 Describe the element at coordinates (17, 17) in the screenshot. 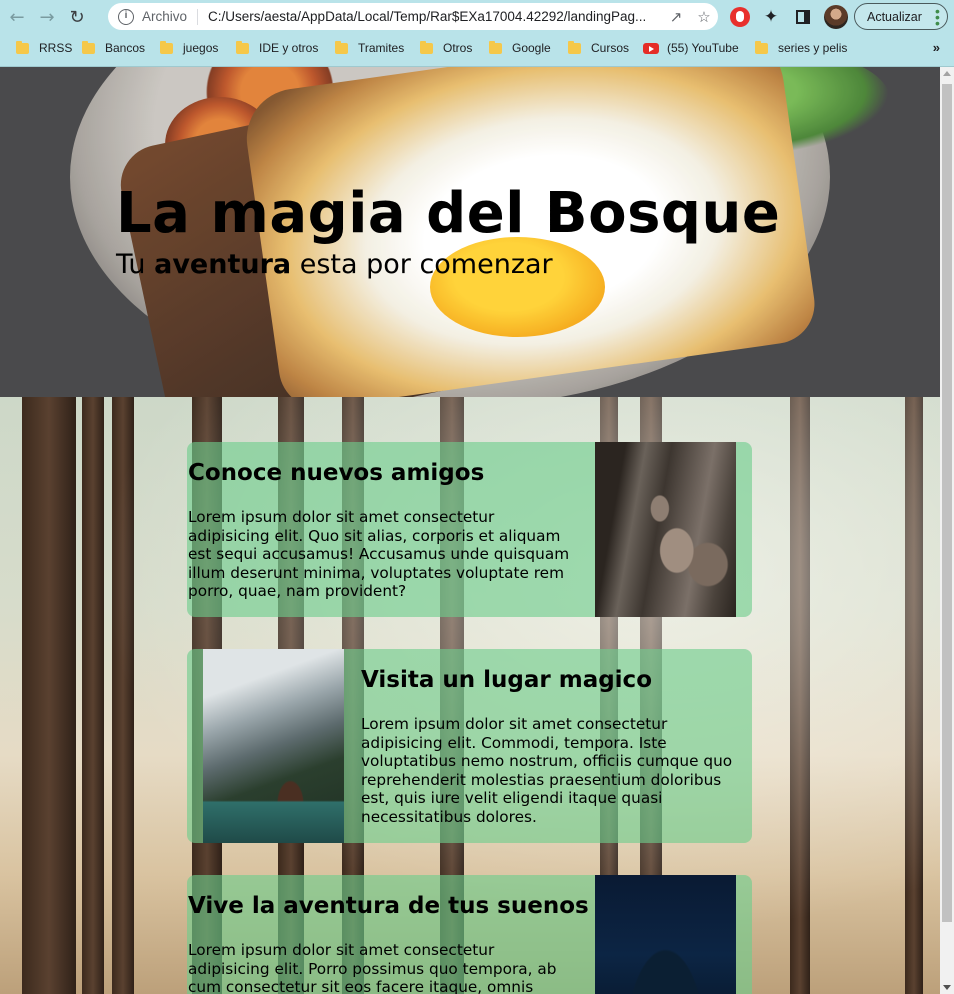

I see `back-arrow-icon: ←` at that location.